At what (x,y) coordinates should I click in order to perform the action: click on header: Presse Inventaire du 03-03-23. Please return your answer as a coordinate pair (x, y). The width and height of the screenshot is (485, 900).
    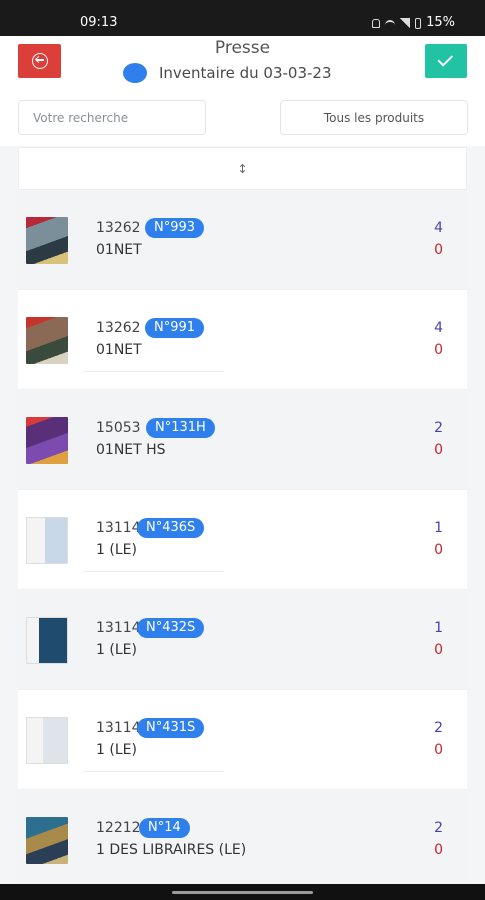
    Looking at the image, I should click on (242, 63).